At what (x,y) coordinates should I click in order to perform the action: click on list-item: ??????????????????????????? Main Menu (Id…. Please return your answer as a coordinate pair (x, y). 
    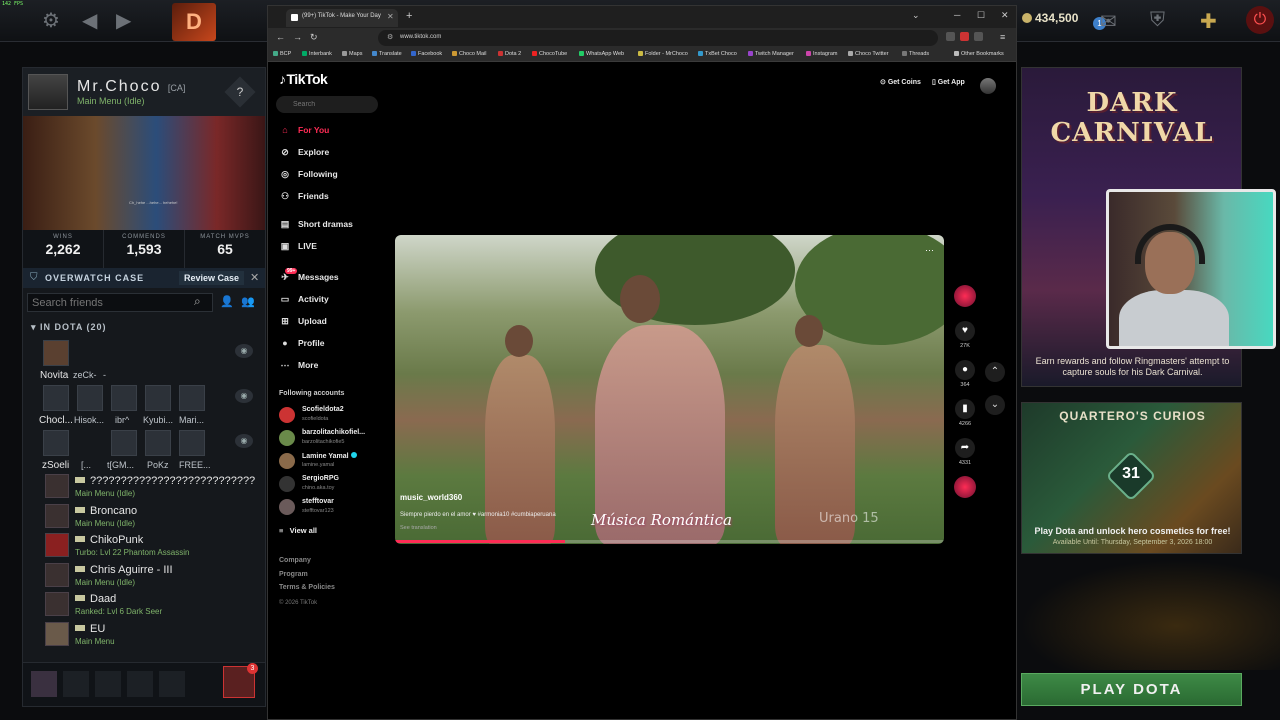
    Looking at the image, I should click on (144, 486).